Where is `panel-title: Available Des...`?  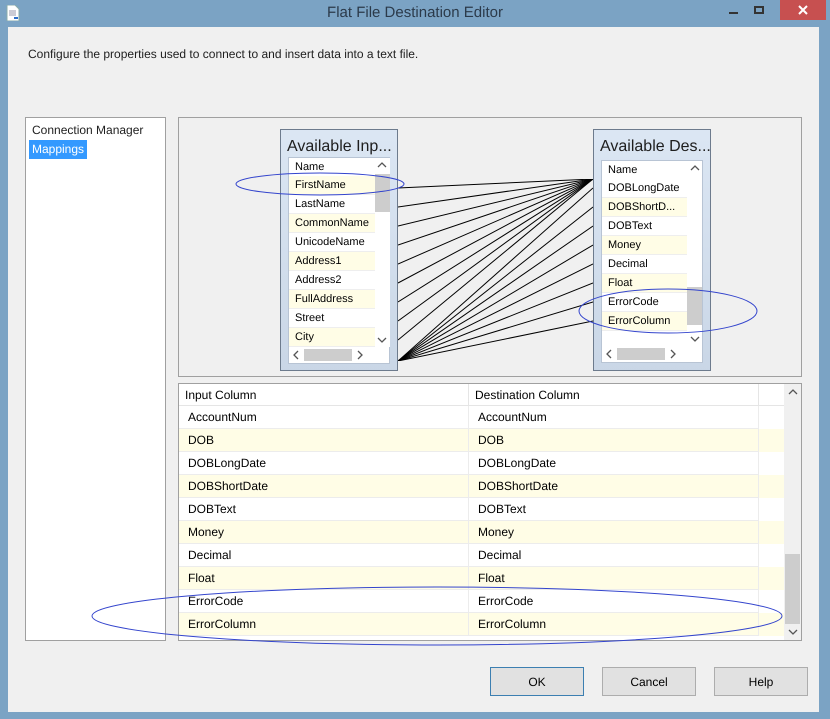 panel-title: Available Des... is located at coordinates (654, 147).